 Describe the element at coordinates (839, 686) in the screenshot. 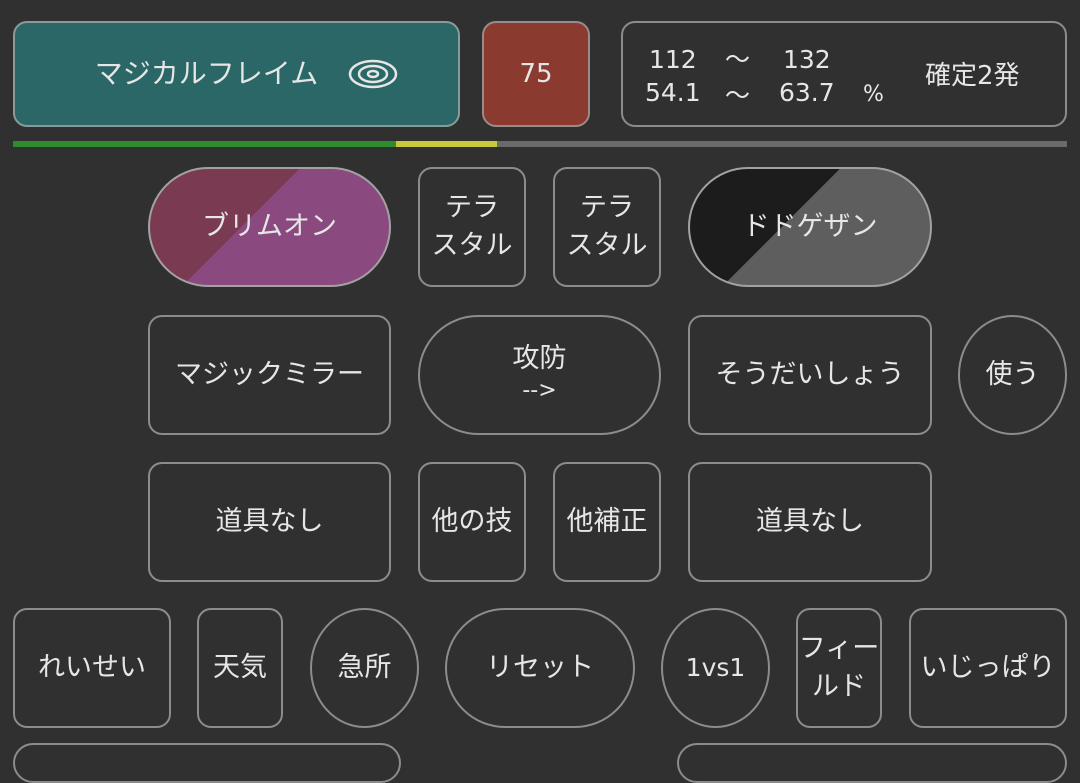

I see `field-label-2: ルド` at that location.